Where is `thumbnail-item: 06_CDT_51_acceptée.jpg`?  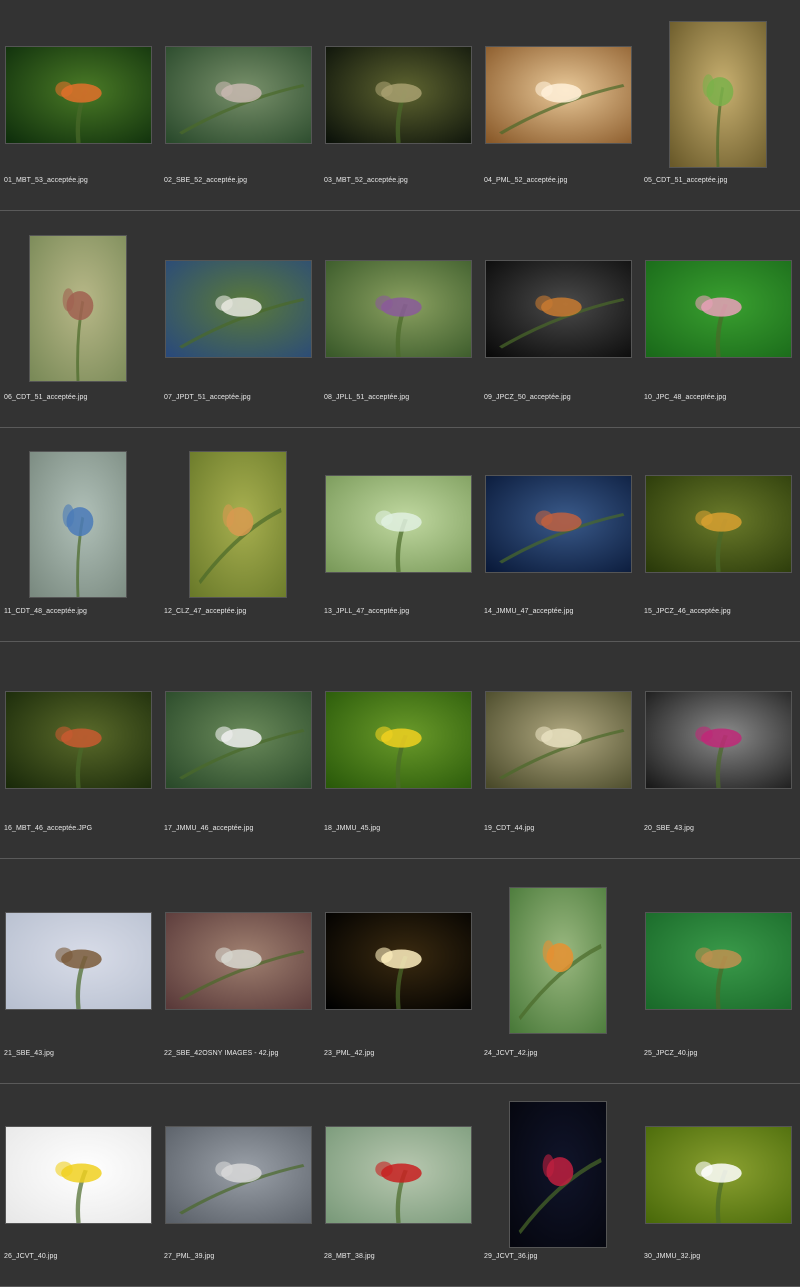 thumbnail-item: 06_CDT_51_acceptée.jpg is located at coordinates (80, 319).